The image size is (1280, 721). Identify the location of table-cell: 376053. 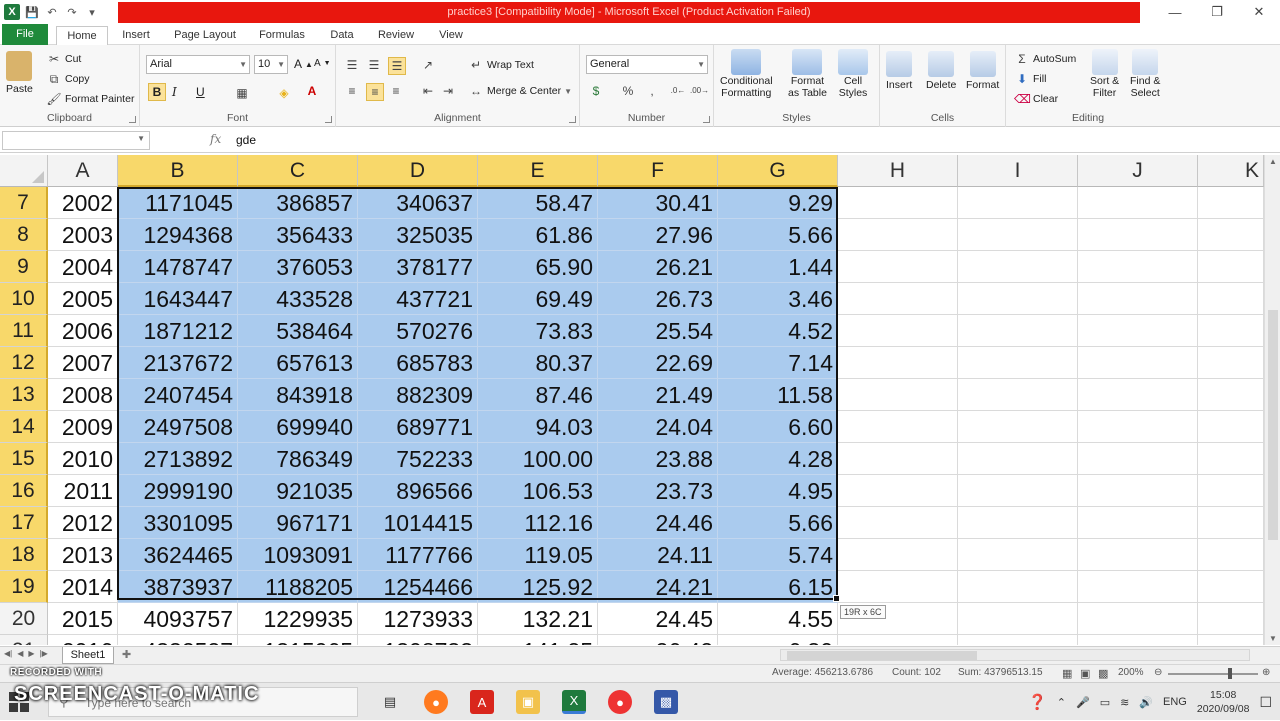
(298, 267).